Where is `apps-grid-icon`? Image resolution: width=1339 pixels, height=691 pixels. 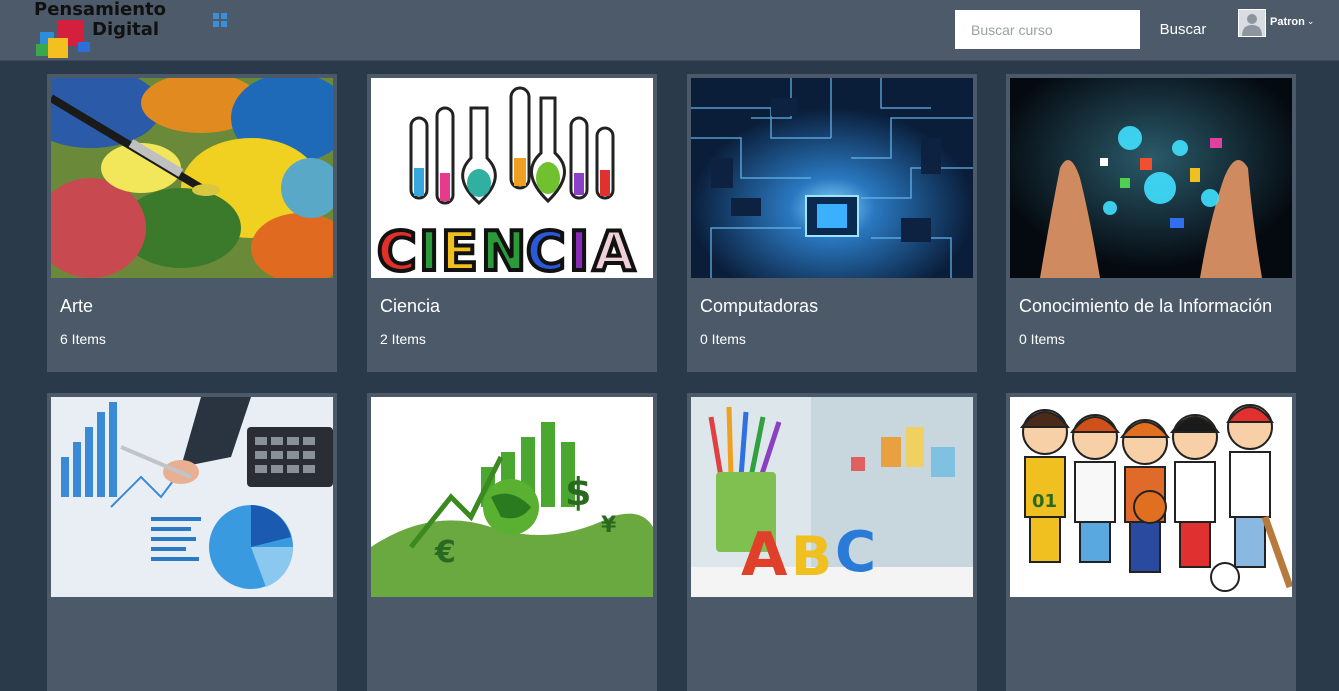 apps-grid-icon is located at coordinates (220, 20).